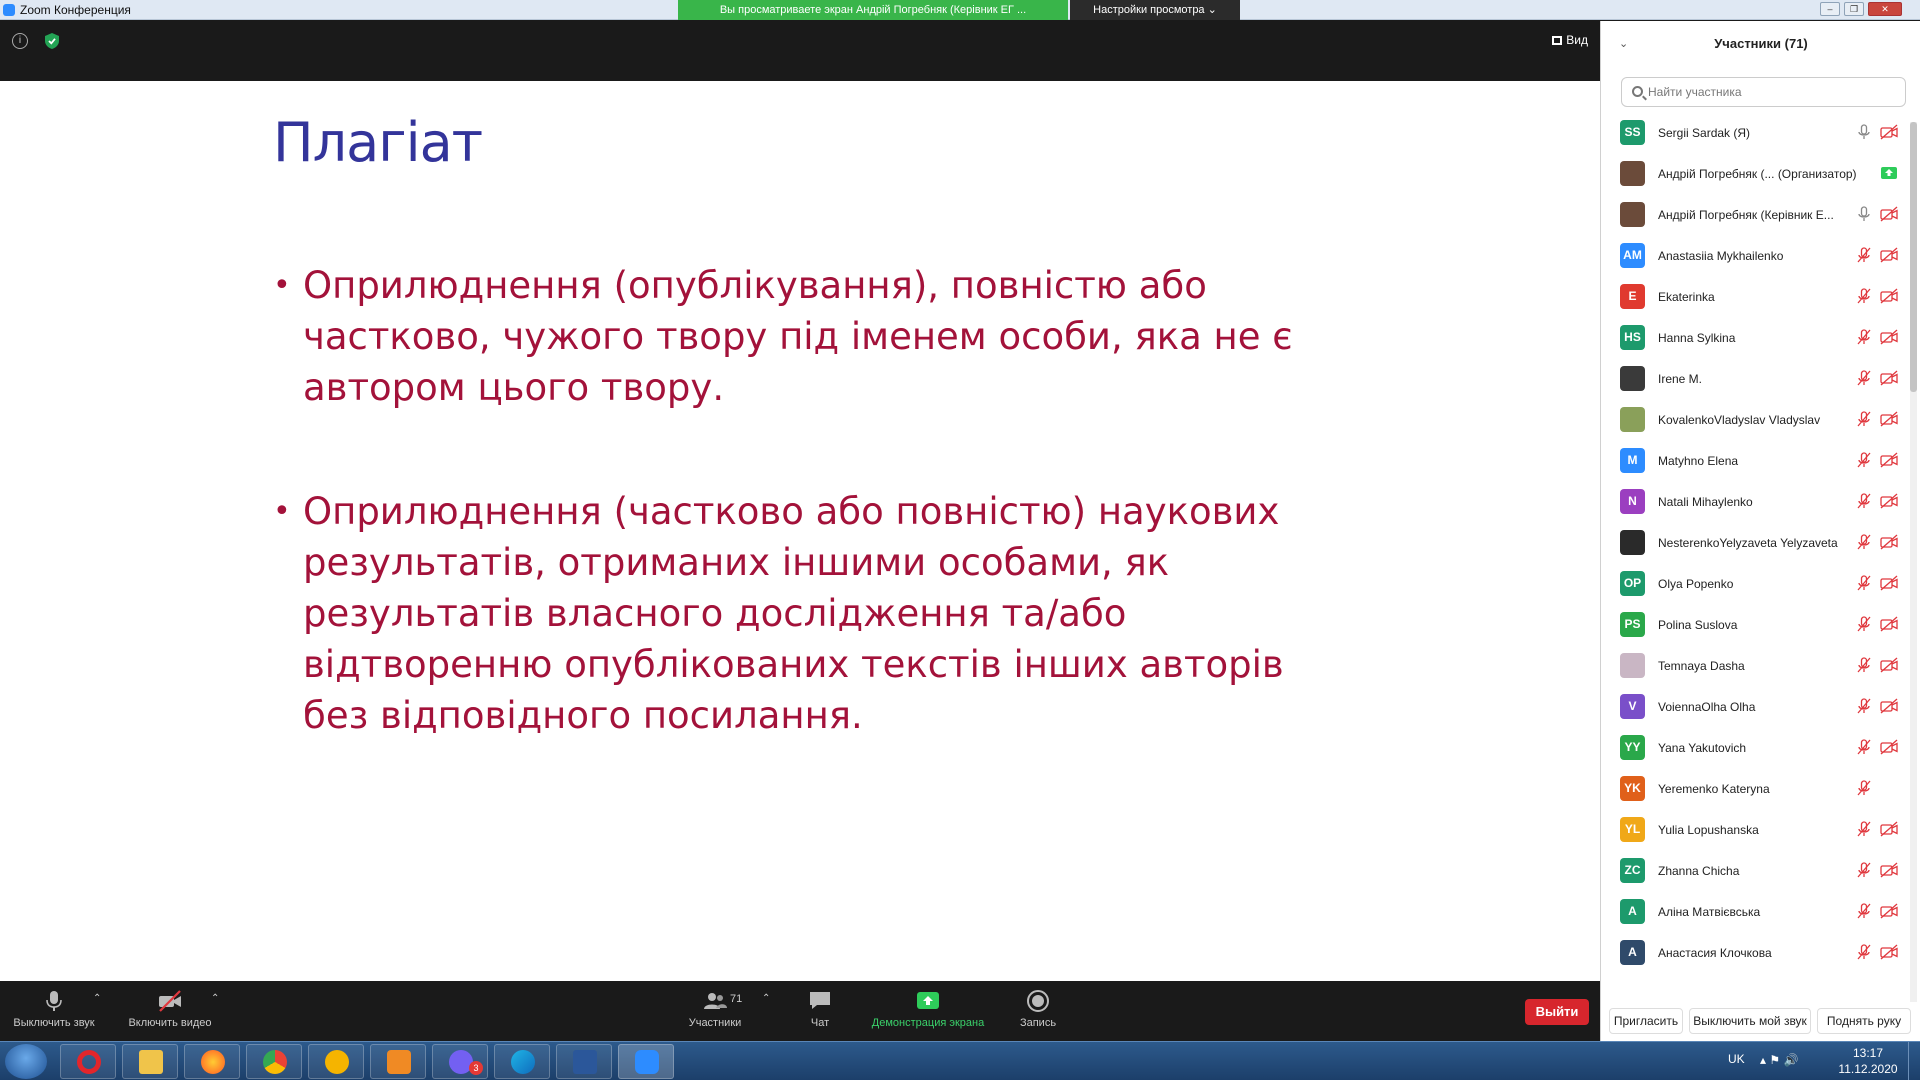  Describe the element at coordinates (1756, 665) in the screenshot. I see `participant-row: Temnaya Dasha` at that location.